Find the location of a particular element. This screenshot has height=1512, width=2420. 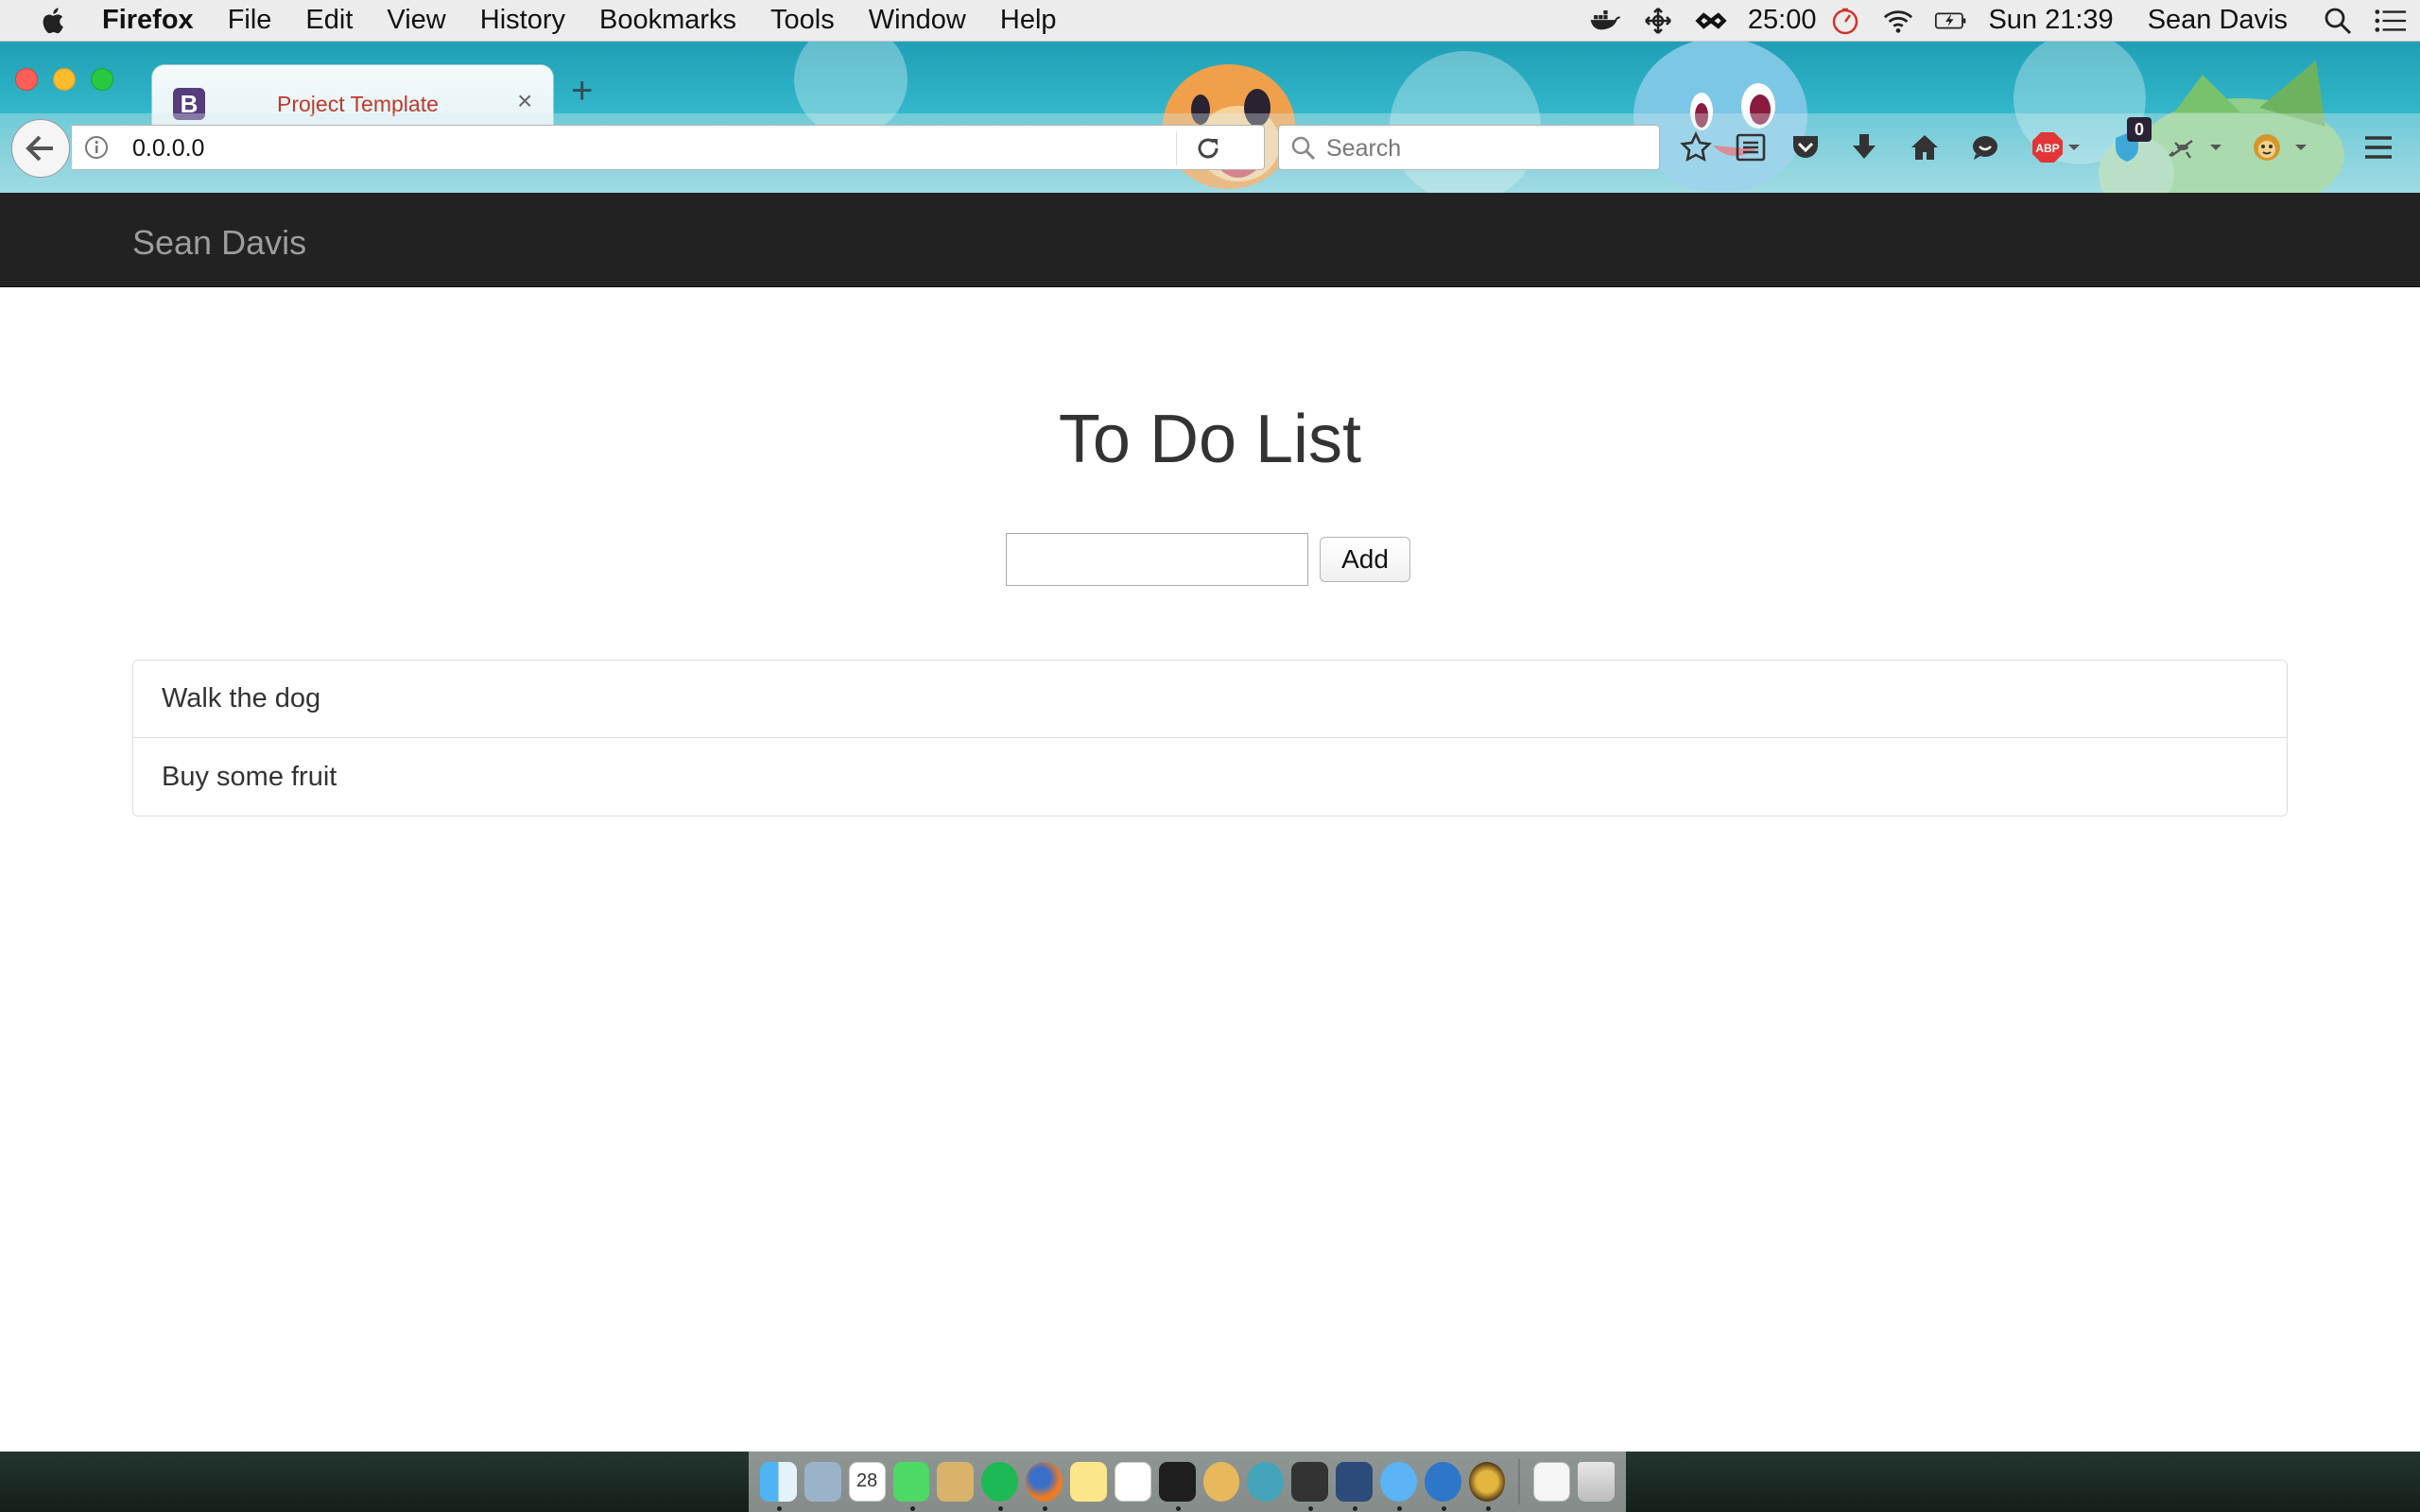

adblock-dropdown-icon is located at coordinates (2074, 147).